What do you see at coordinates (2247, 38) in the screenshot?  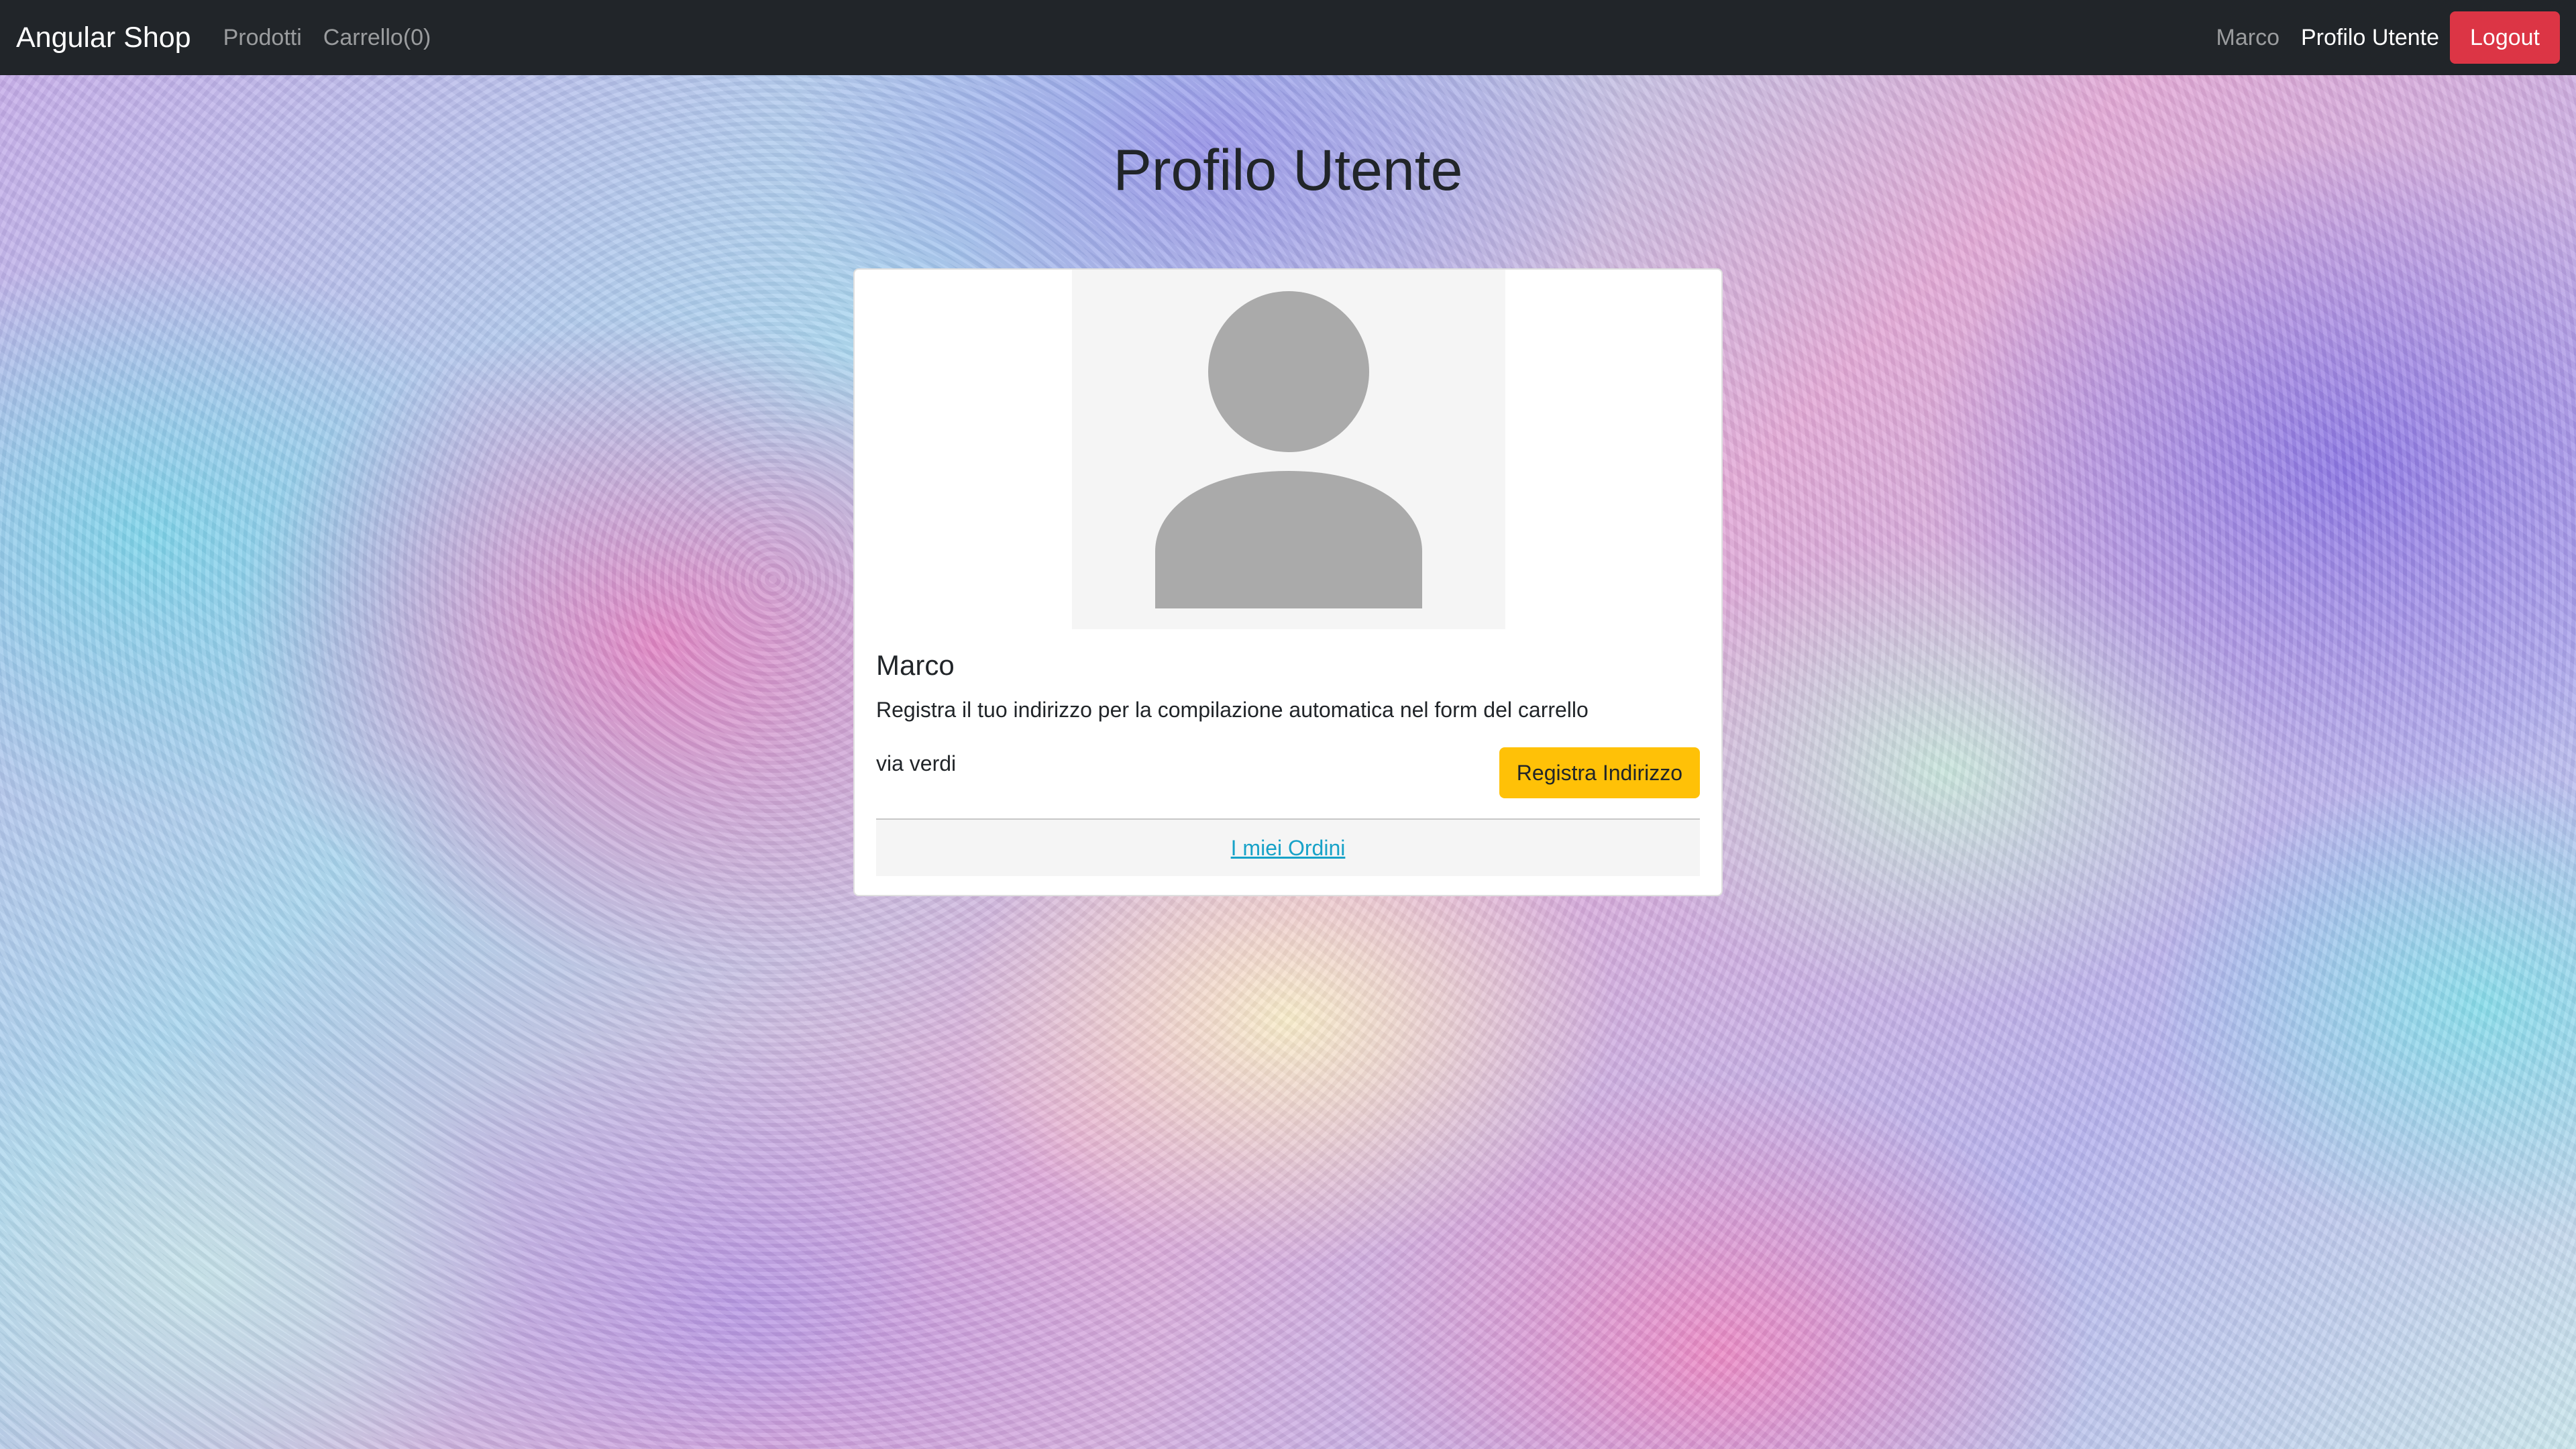 I see `nav-link-user-name: Marco` at bounding box center [2247, 38].